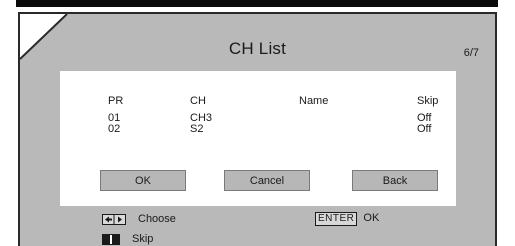 The height and width of the screenshot is (246, 515). What do you see at coordinates (157, 219) in the screenshot?
I see `legend-choose-label: Choose` at bounding box center [157, 219].